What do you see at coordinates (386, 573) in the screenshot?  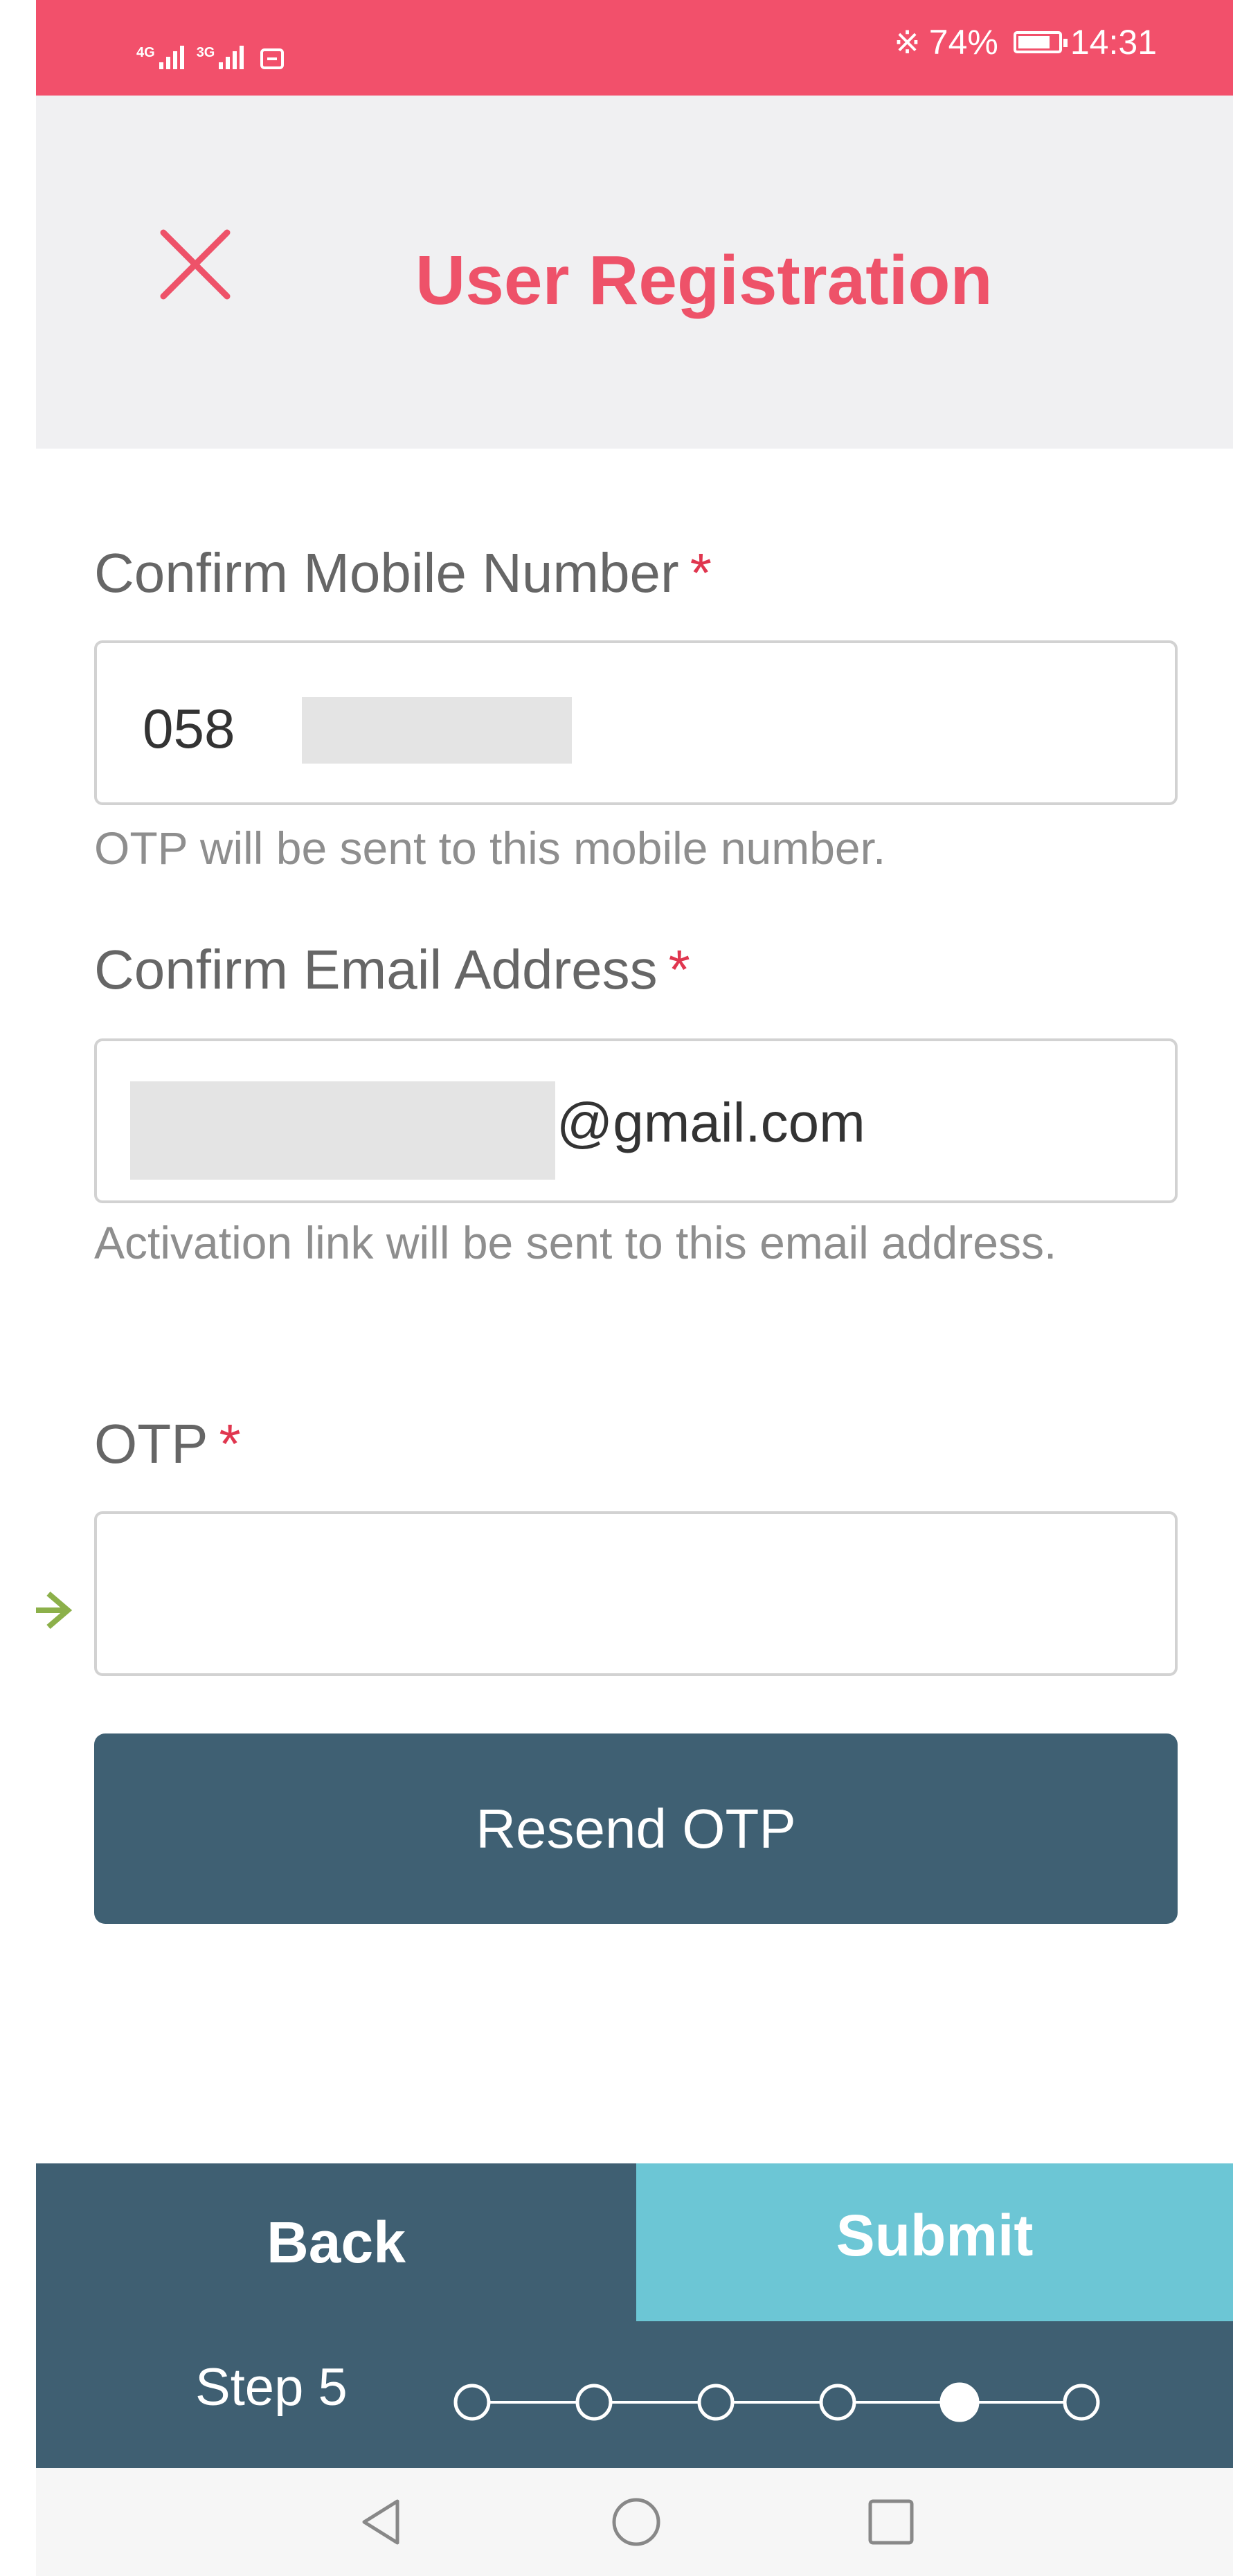 I see `mobile-label-text: Confirm Mobile Number` at bounding box center [386, 573].